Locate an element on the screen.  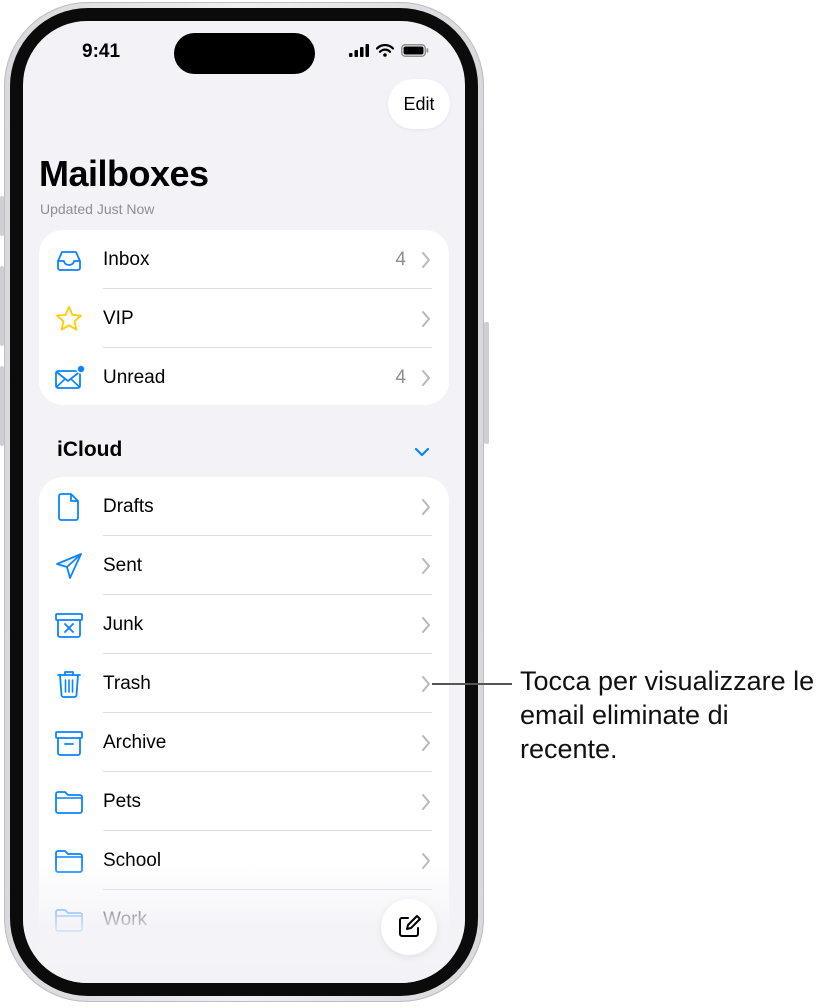
mailbox-label: VIP is located at coordinates (118, 318).